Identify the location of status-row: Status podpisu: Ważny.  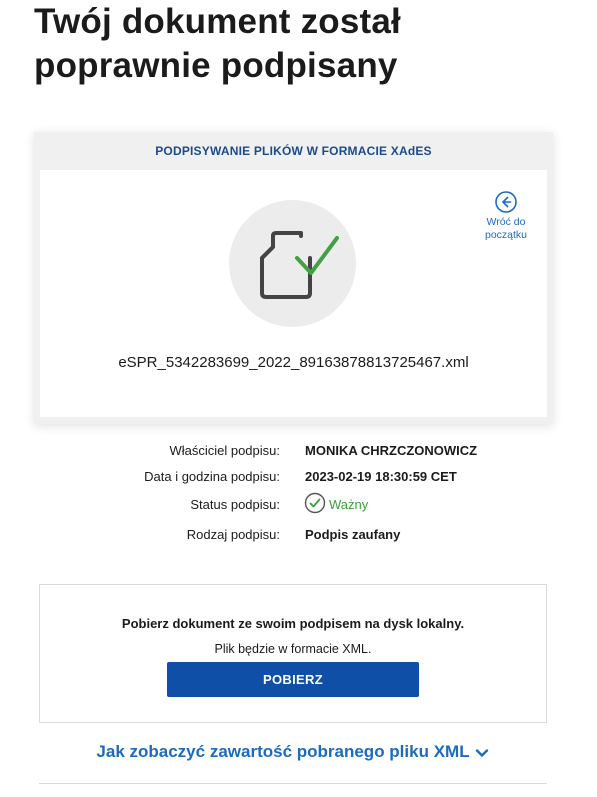
(298, 504).